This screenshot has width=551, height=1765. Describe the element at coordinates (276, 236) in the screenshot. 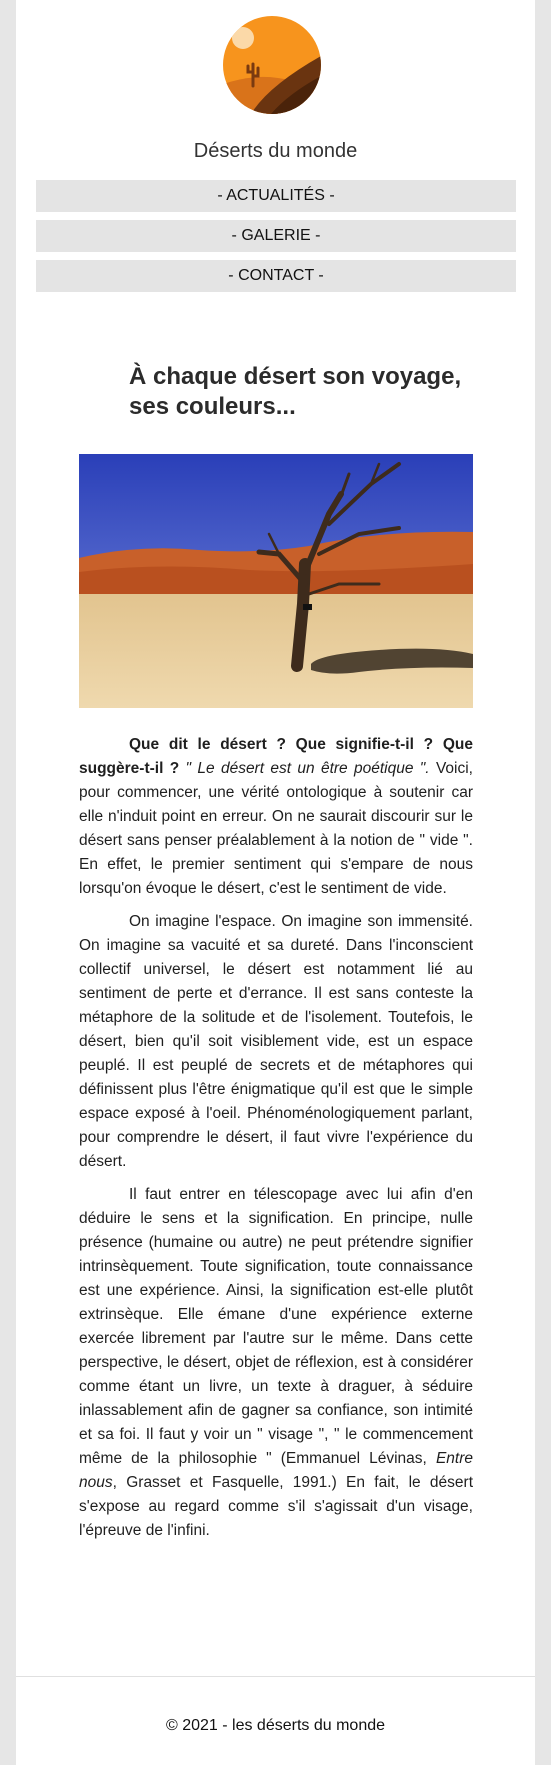

I see `nav-item-galerie: - GALERIE -` at that location.